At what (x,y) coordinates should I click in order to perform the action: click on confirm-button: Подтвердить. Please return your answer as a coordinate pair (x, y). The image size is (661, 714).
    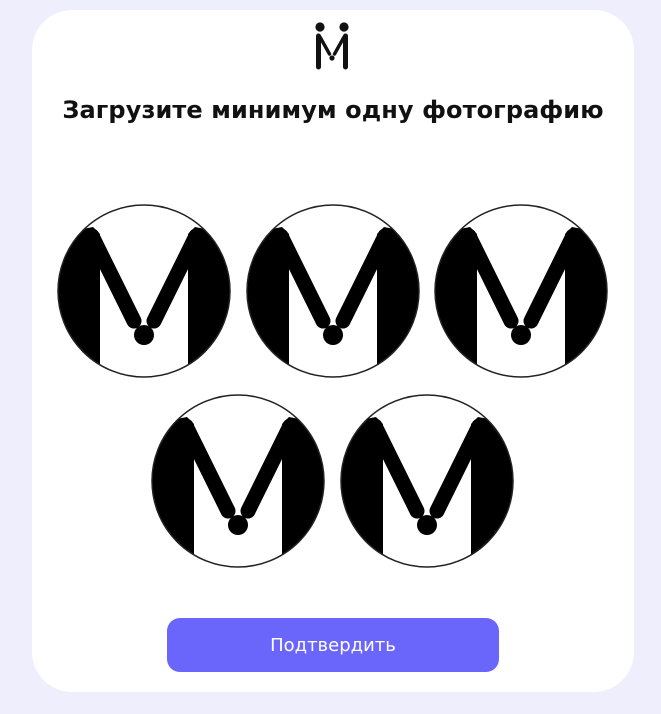
    Looking at the image, I should click on (333, 645).